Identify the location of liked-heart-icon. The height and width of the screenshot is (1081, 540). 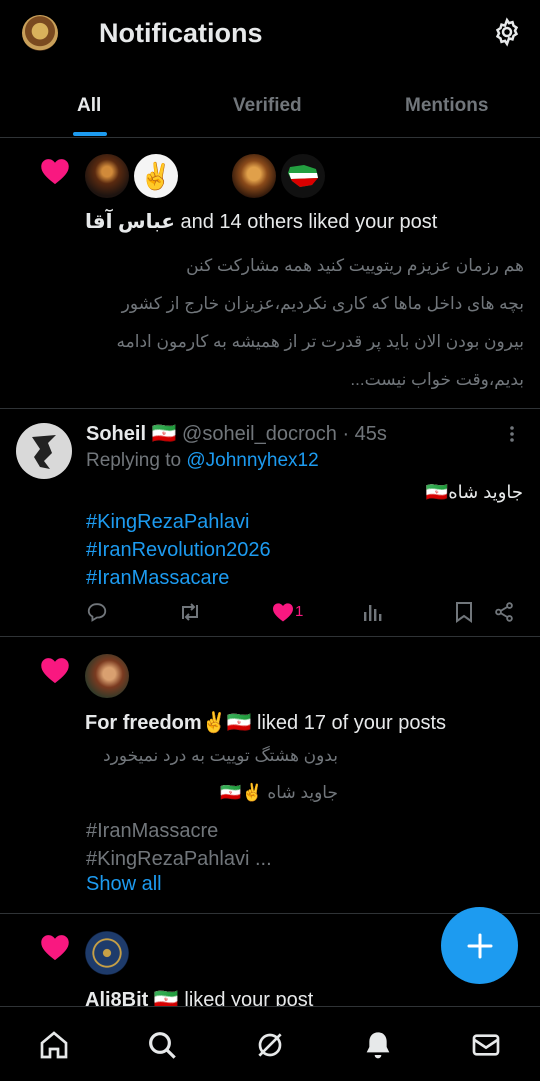
(283, 612).